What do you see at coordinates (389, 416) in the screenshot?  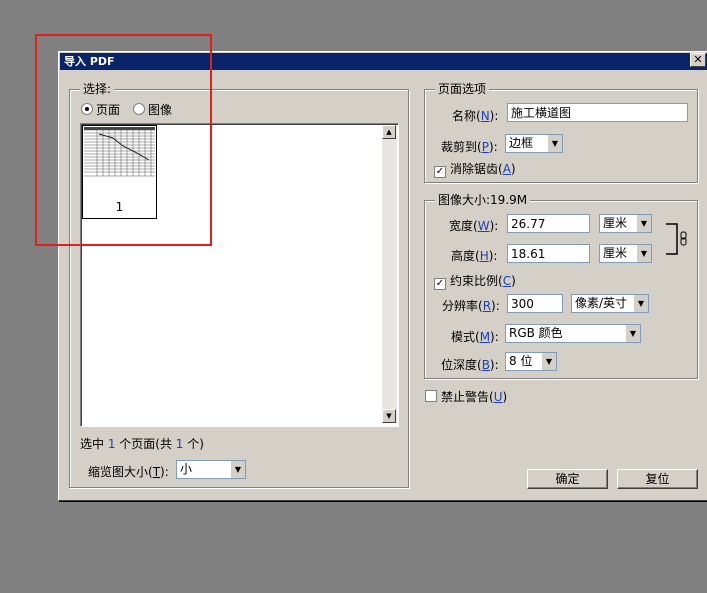 I see `scroll-down-icon: ▼` at bounding box center [389, 416].